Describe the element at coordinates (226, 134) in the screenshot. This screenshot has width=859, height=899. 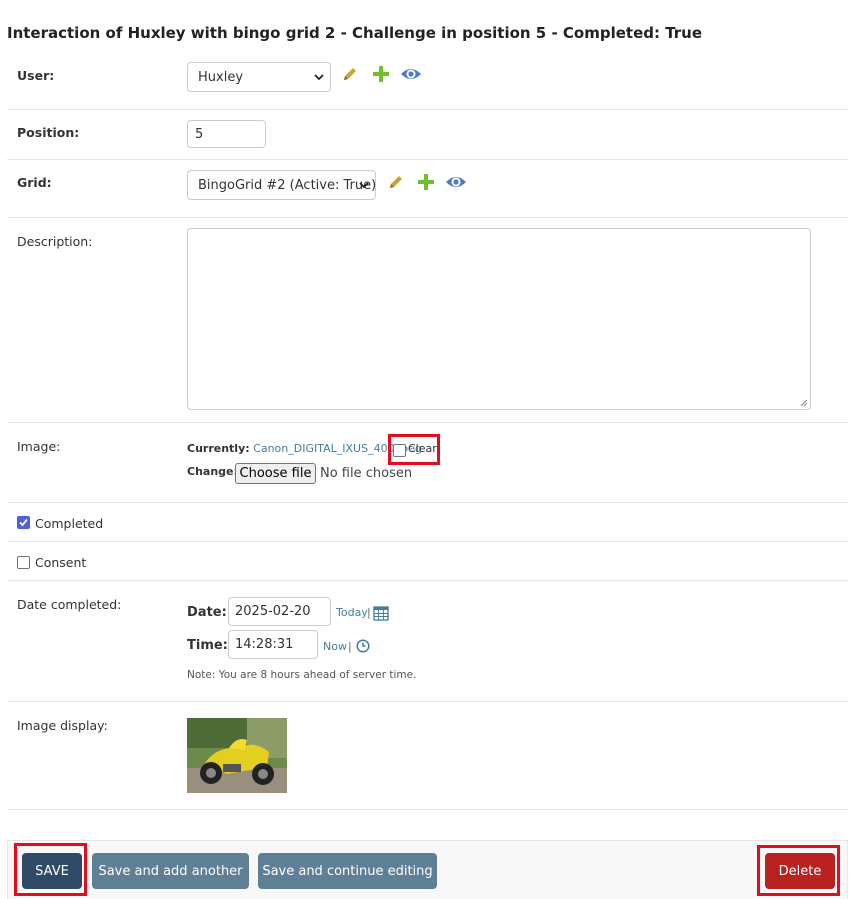
I see `position-input: 5` at that location.